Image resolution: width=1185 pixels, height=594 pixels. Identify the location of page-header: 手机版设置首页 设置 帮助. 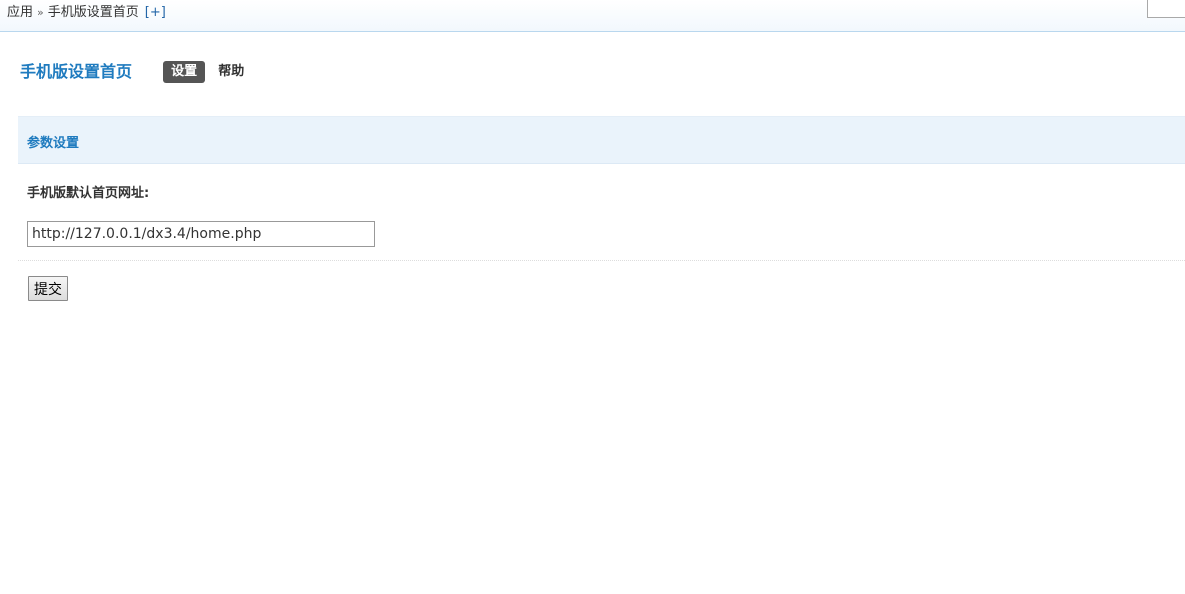
(132, 72).